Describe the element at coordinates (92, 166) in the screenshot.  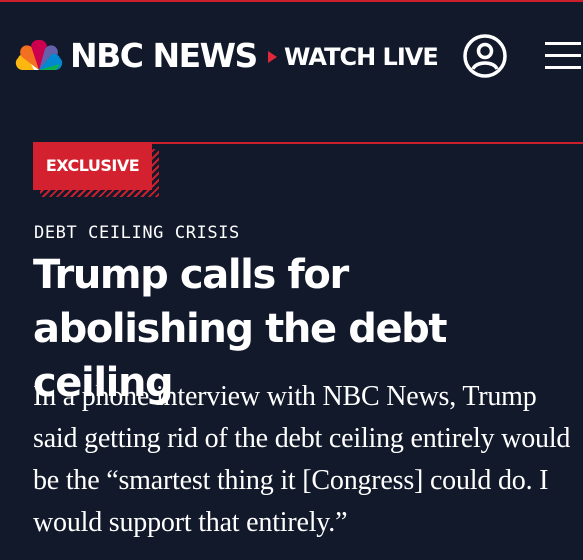
I see `exclusive-badge: EXCLUSIVE` at that location.